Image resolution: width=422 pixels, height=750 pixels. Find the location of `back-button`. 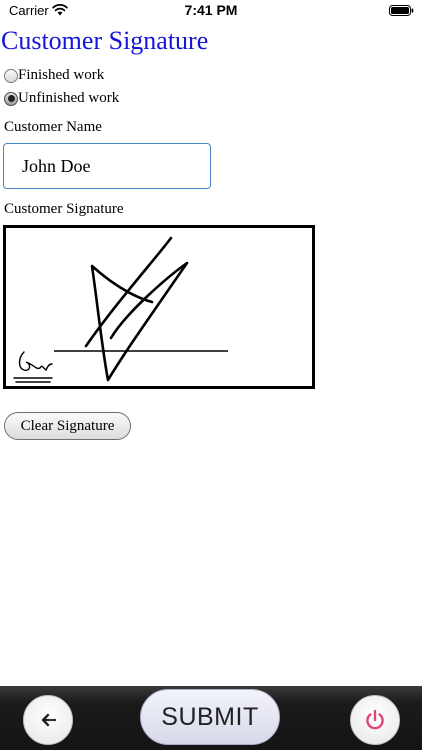

back-button is located at coordinates (48, 720).